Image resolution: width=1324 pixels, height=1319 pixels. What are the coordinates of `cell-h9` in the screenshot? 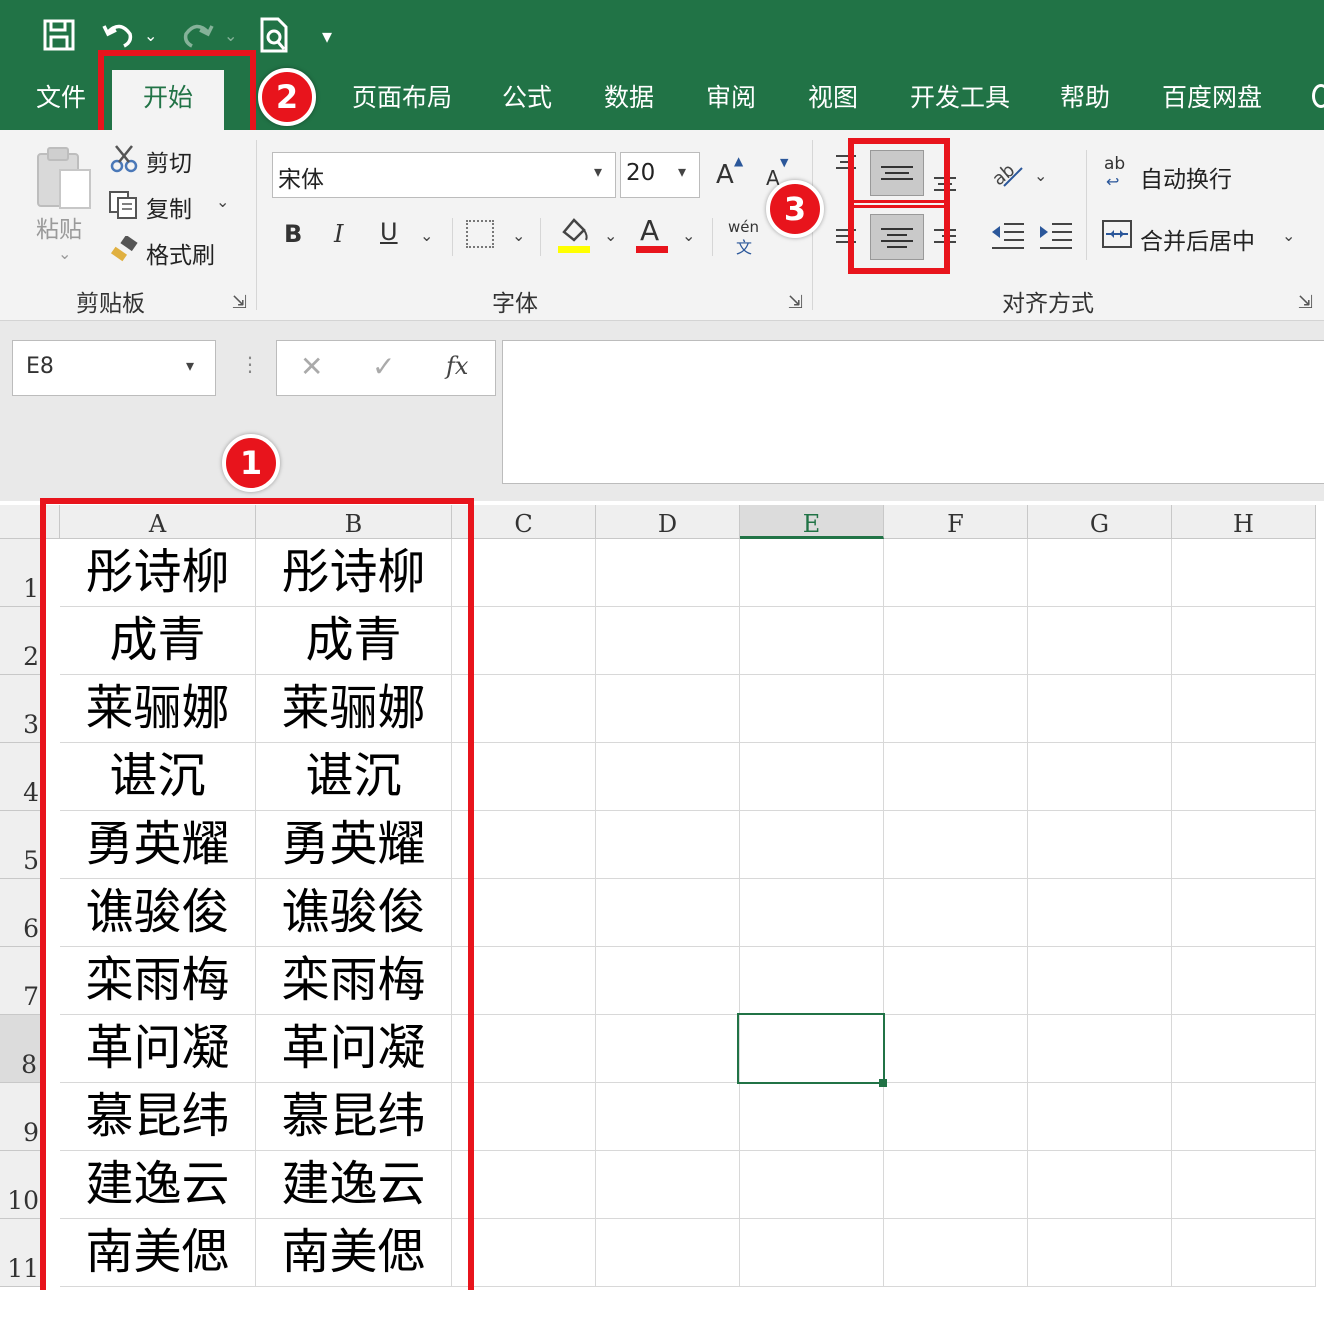 It's located at (1244, 1117).